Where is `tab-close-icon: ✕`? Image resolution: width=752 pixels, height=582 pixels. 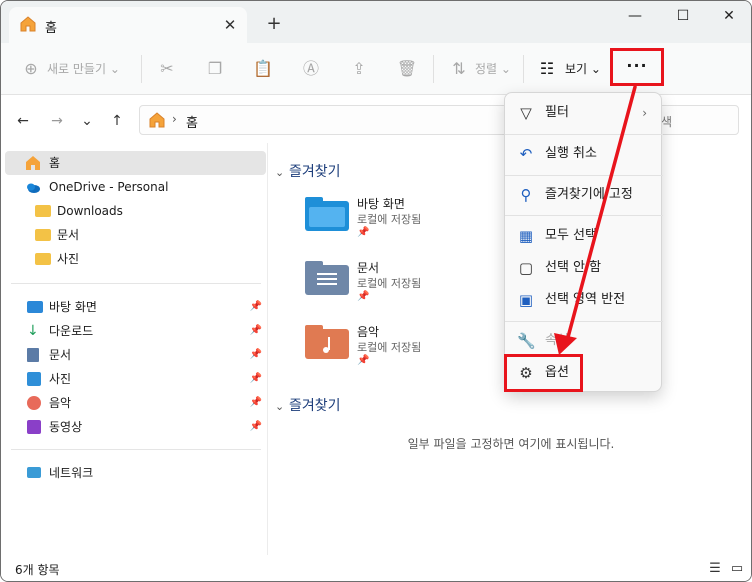 tab-close-icon: ✕ is located at coordinates (230, 25).